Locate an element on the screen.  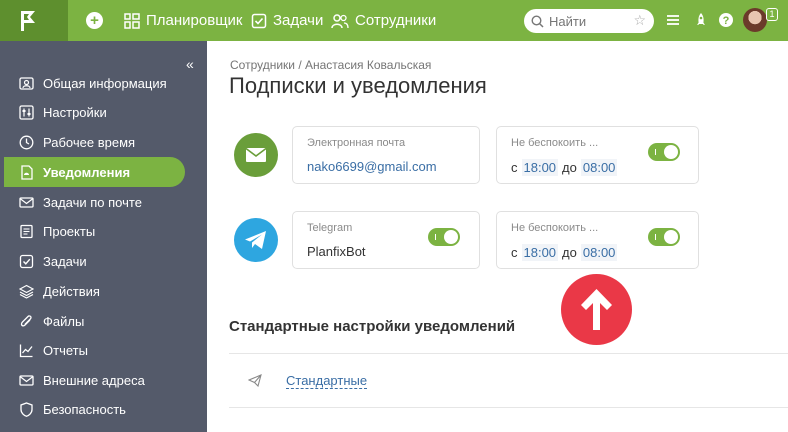
sidebar-item-label: Уведомления is located at coordinates (87, 172).